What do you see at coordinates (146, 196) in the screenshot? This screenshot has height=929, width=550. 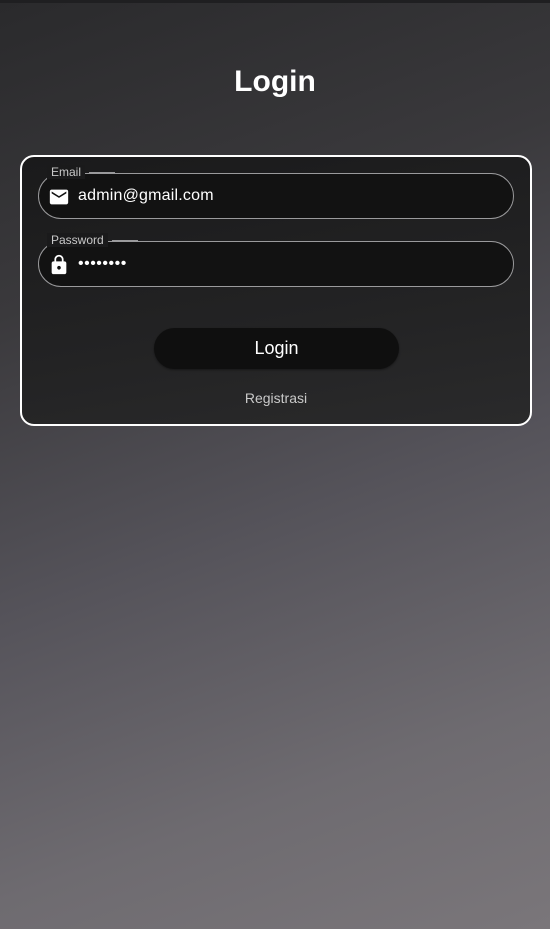 I see `email-input: admin@gmail.com` at bounding box center [146, 196].